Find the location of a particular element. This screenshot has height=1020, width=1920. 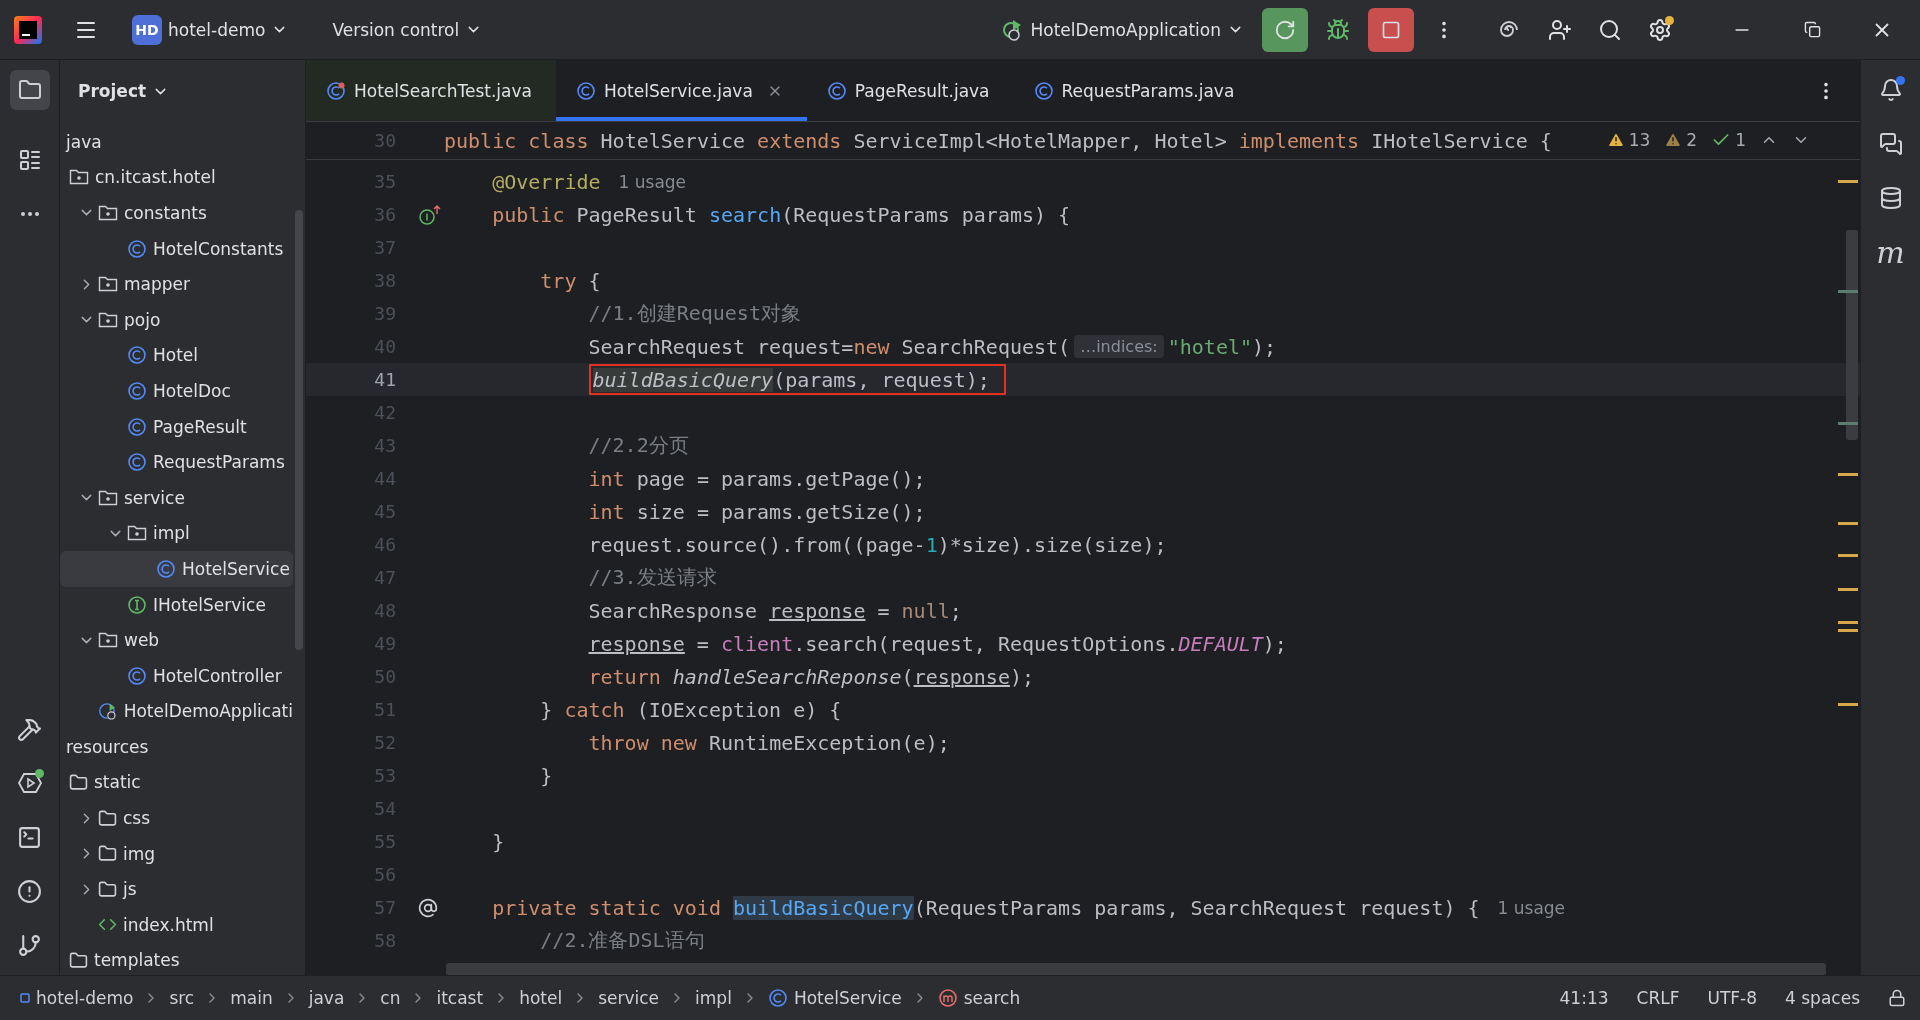

tree-item: pojo is located at coordinates (176, 319).